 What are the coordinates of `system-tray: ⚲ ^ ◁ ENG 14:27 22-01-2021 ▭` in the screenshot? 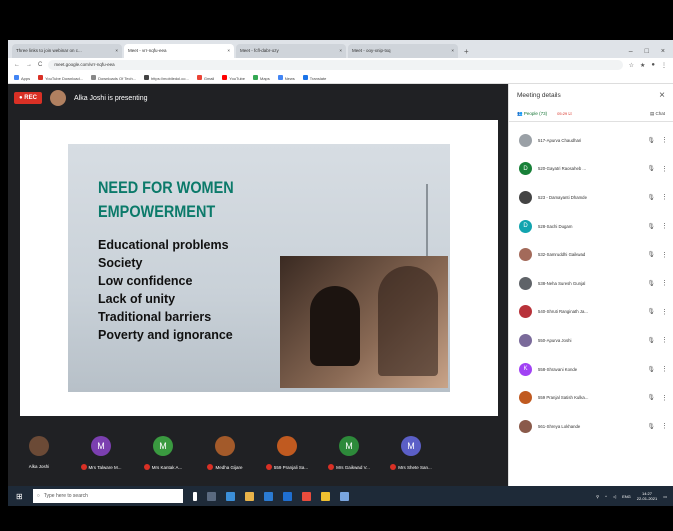 It's located at (634, 496).